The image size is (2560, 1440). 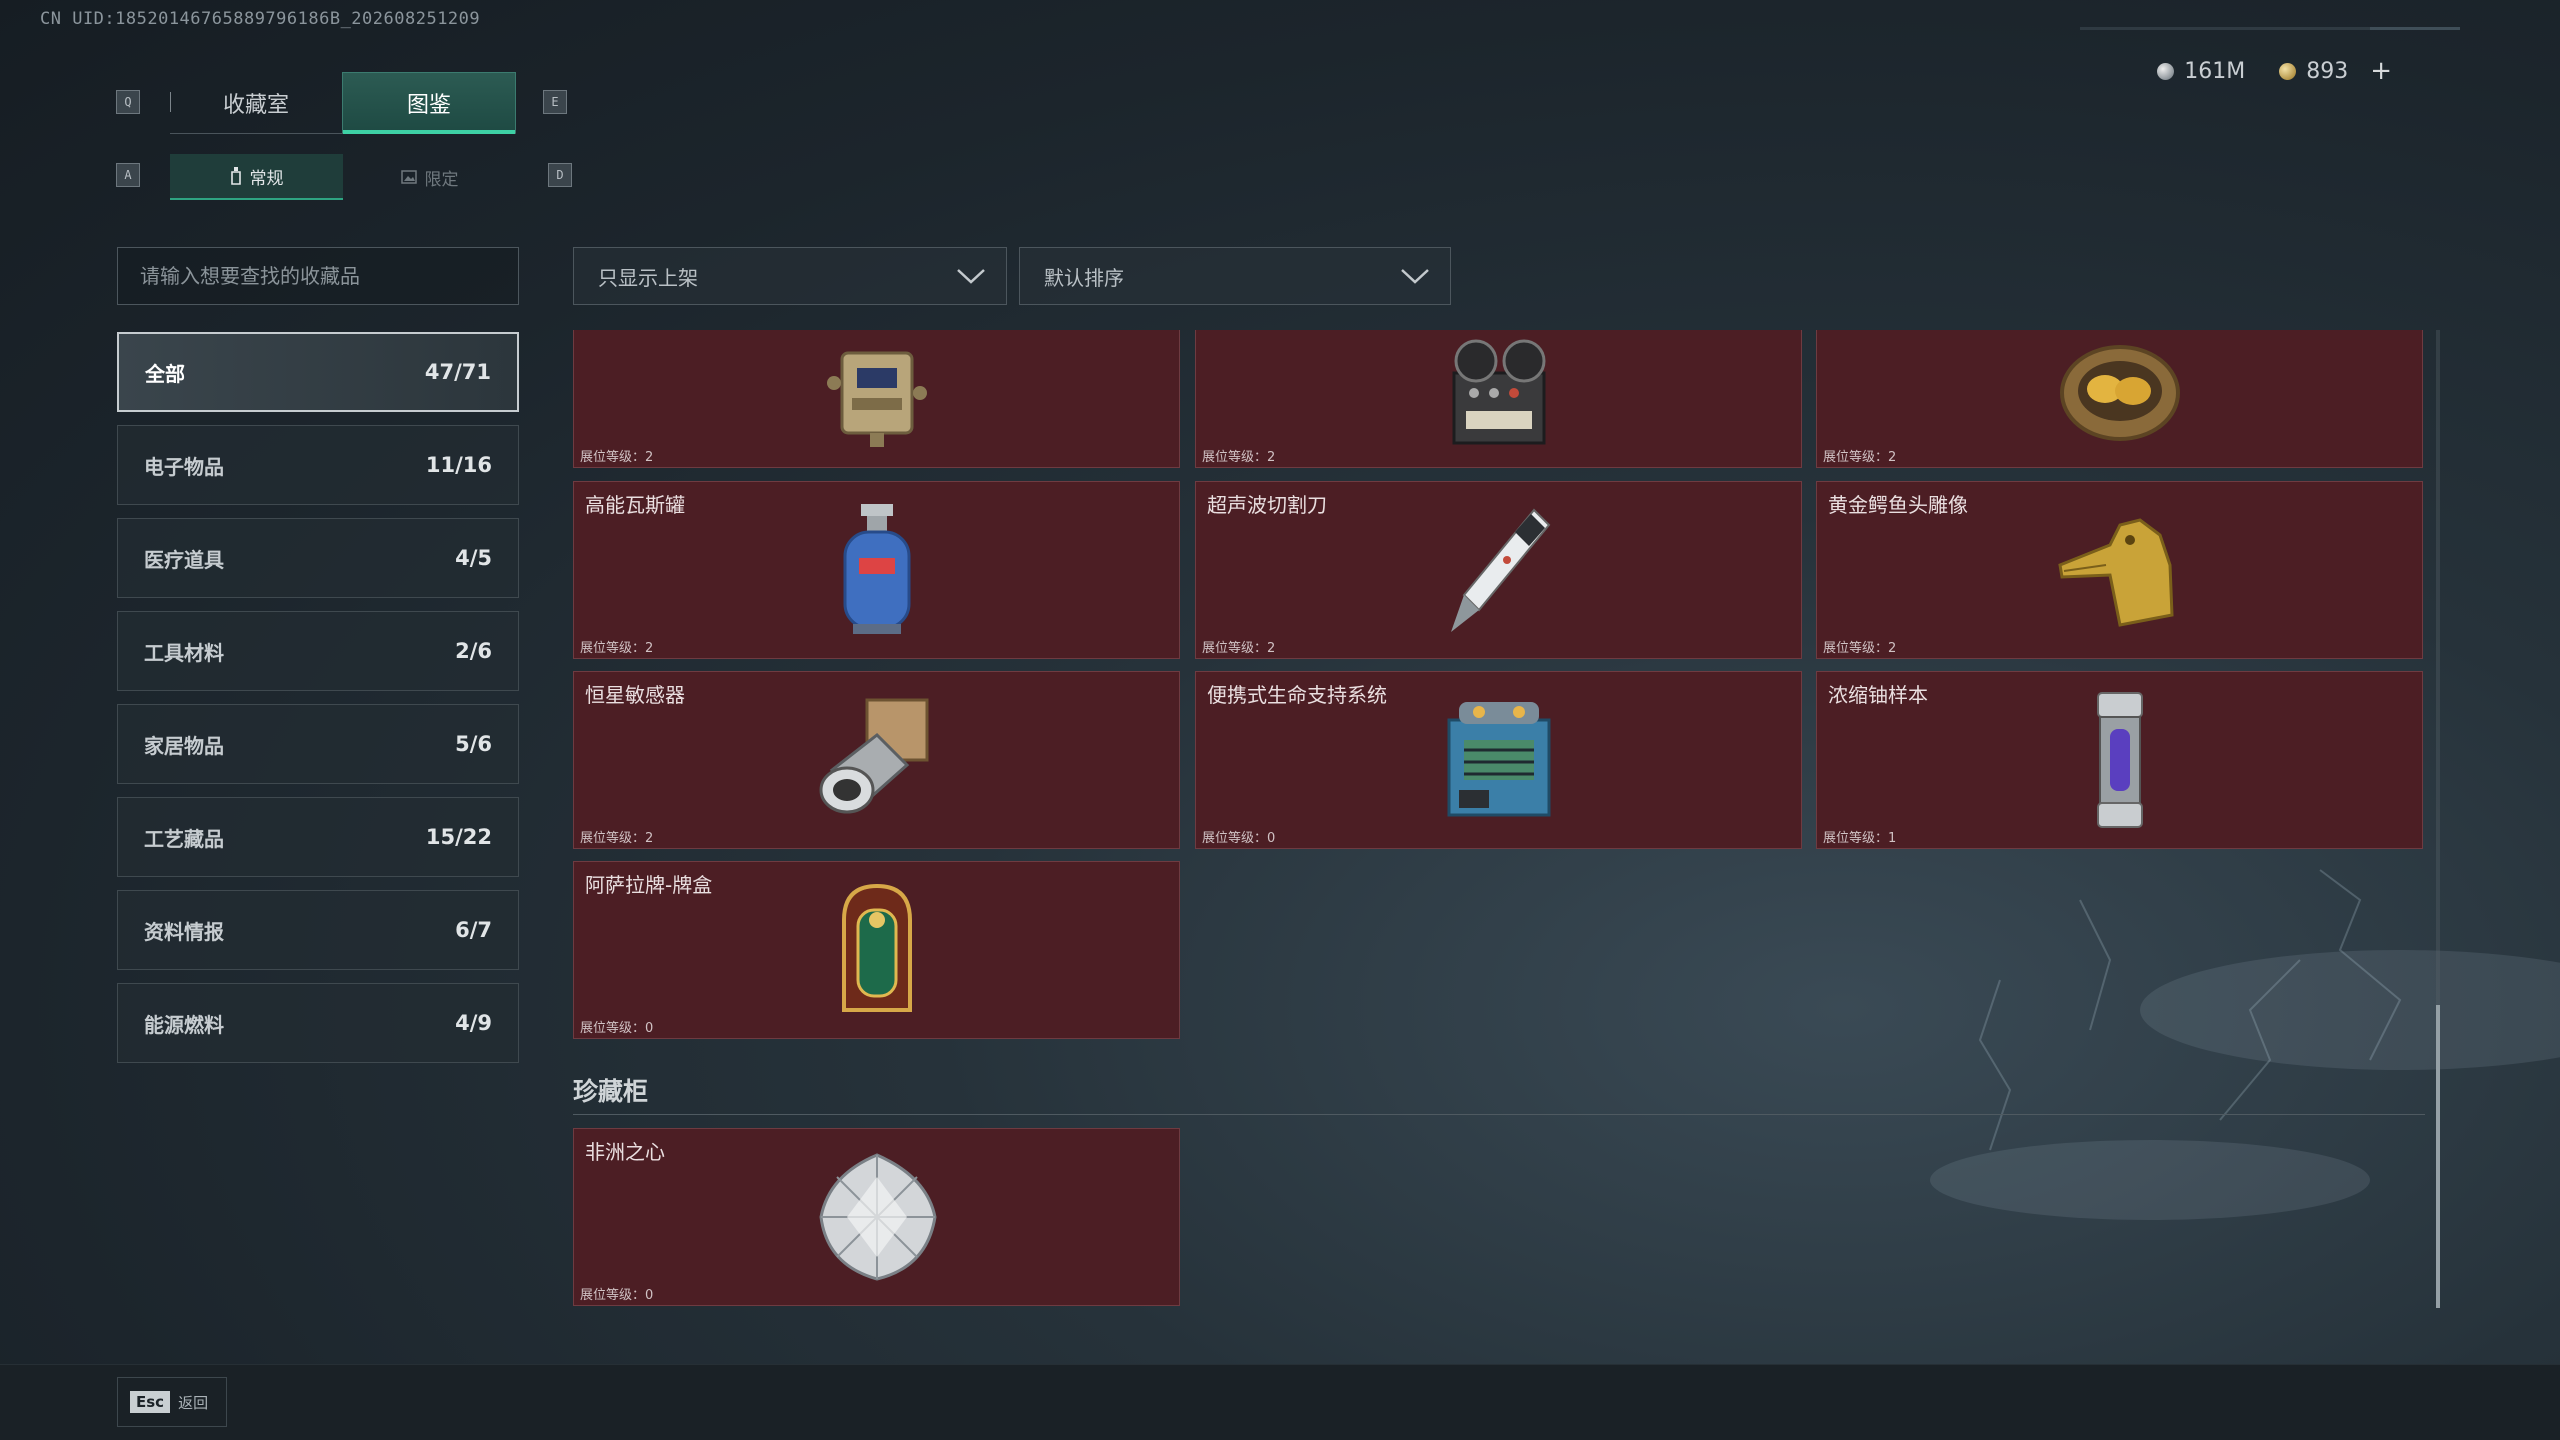 What do you see at coordinates (473, 651) in the screenshot?
I see `category-count: 2/6` at bounding box center [473, 651].